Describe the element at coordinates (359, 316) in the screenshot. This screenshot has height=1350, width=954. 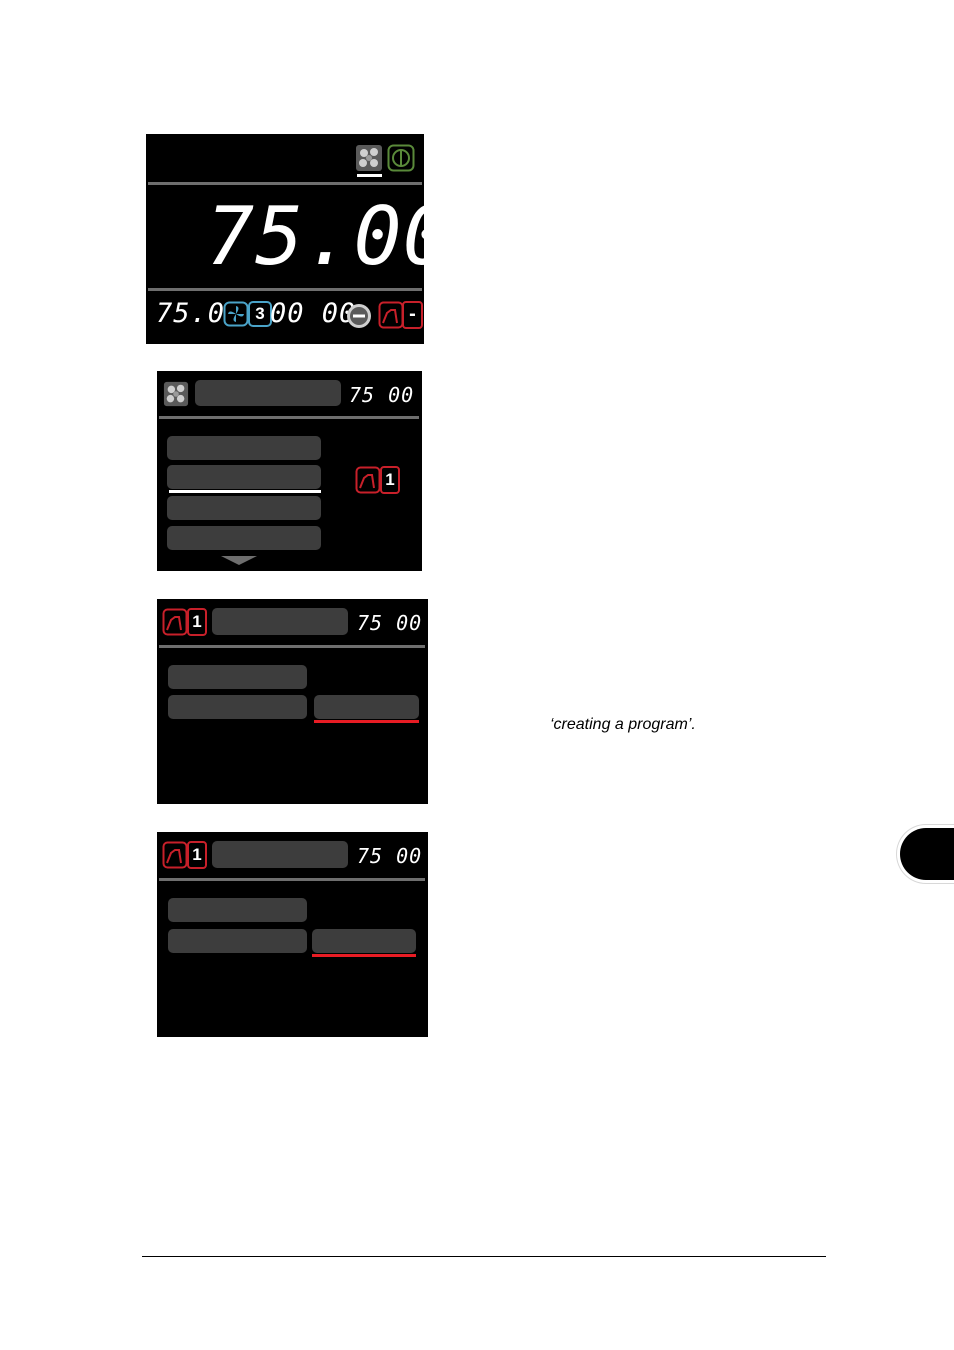
I see `minus-icon` at that location.